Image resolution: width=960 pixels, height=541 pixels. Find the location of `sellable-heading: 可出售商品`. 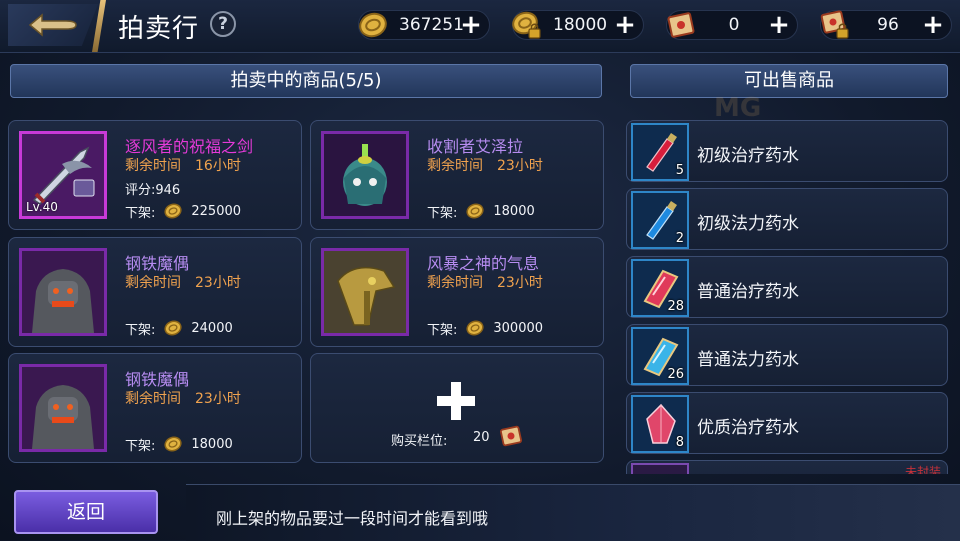

sellable-heading: 可出售商品 is located at coordinates (789, 81).